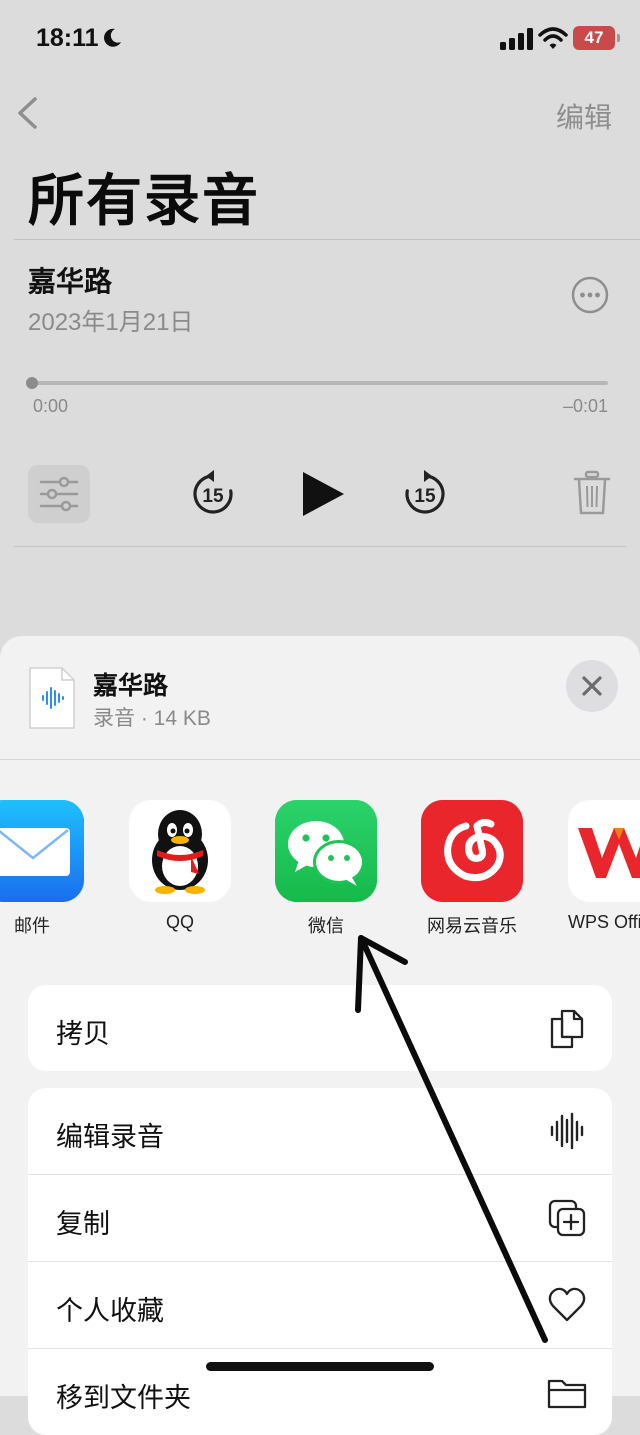 The width and height of the screenshot is (640, 1435). What do you see at coordinates (83, 1224) in the screenshot?
I see `action-label: 复制` at bounding box center [83, 1224].